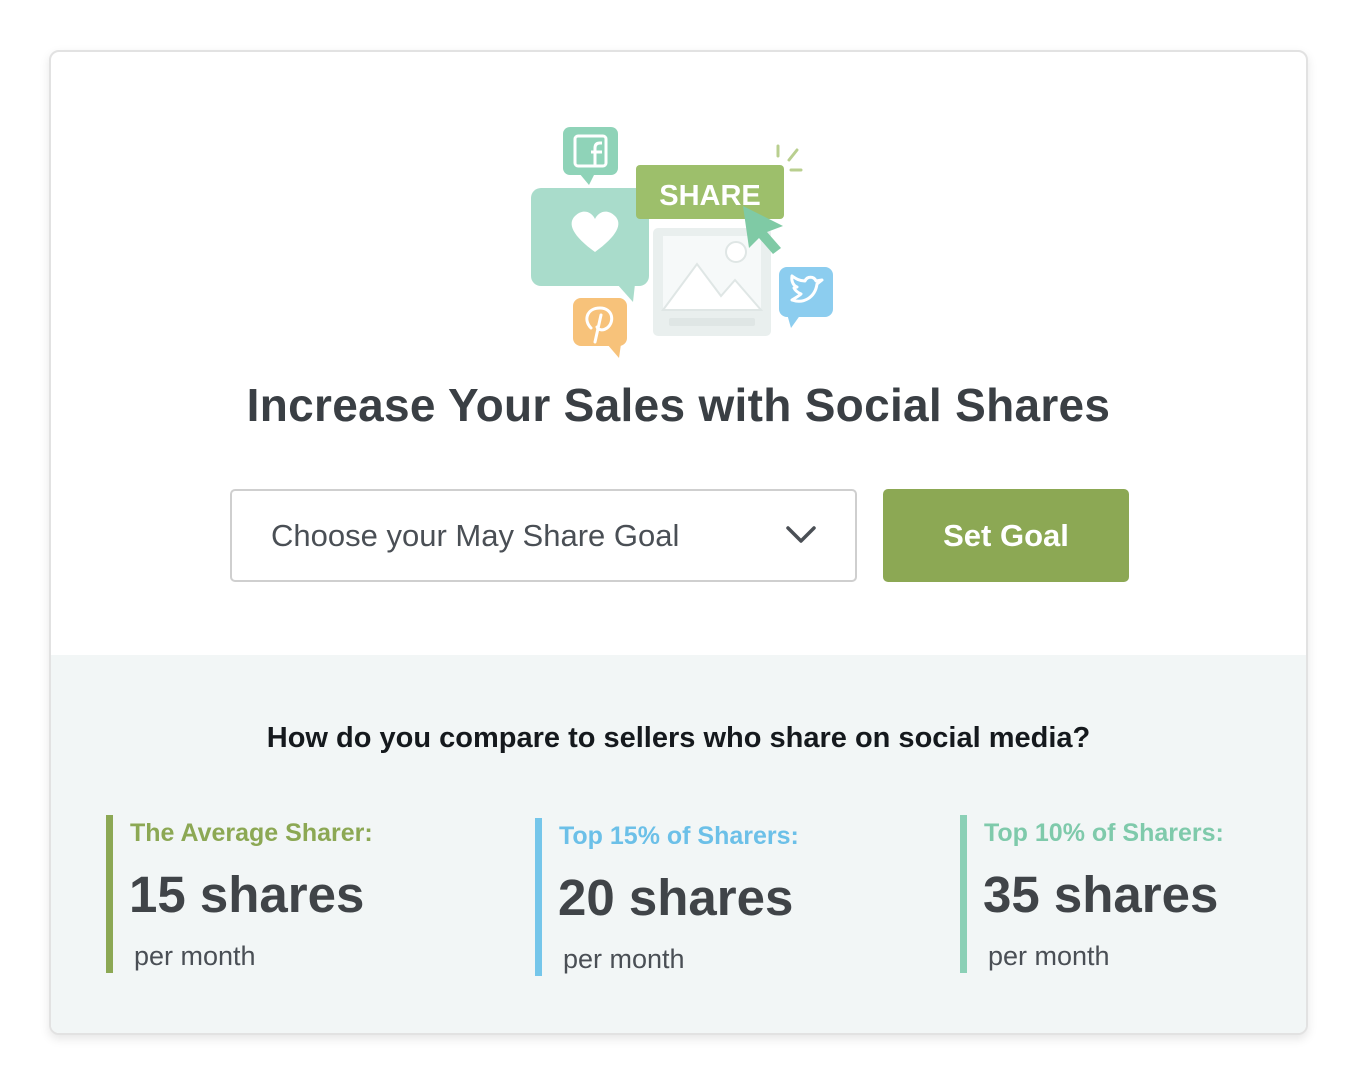  I want to click on stat-label: Top 10% of Sharers:, so click(1104, 833).